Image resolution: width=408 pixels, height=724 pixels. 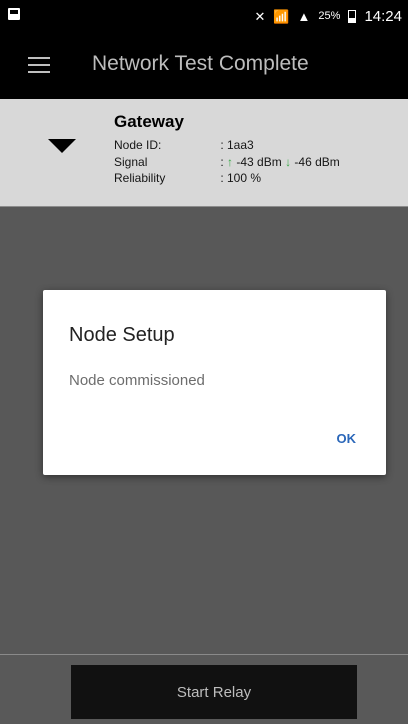 What do you see at coordinates (304, 16) in the screenshot?
I see `cell-signal-icon: ▲` at bounding box center [304, 16].